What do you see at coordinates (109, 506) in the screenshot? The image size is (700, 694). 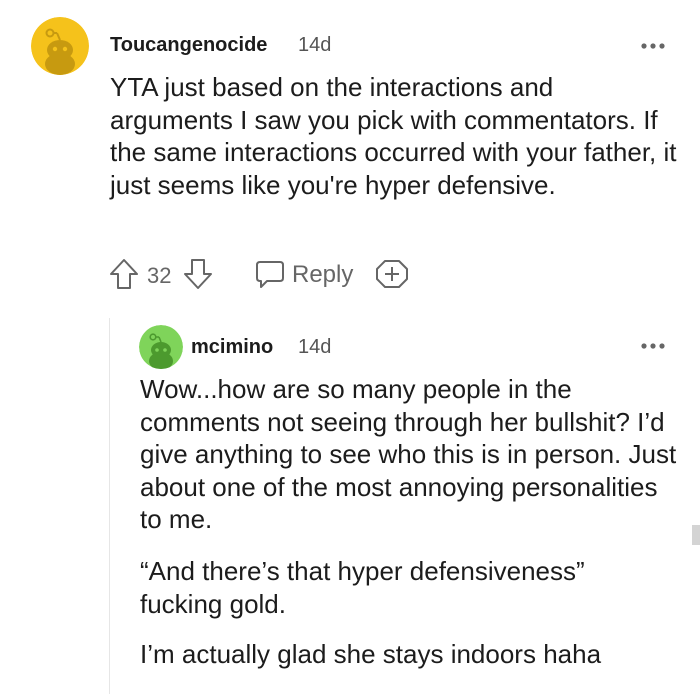 I see `thread-line` at bounding box center [109, 506].